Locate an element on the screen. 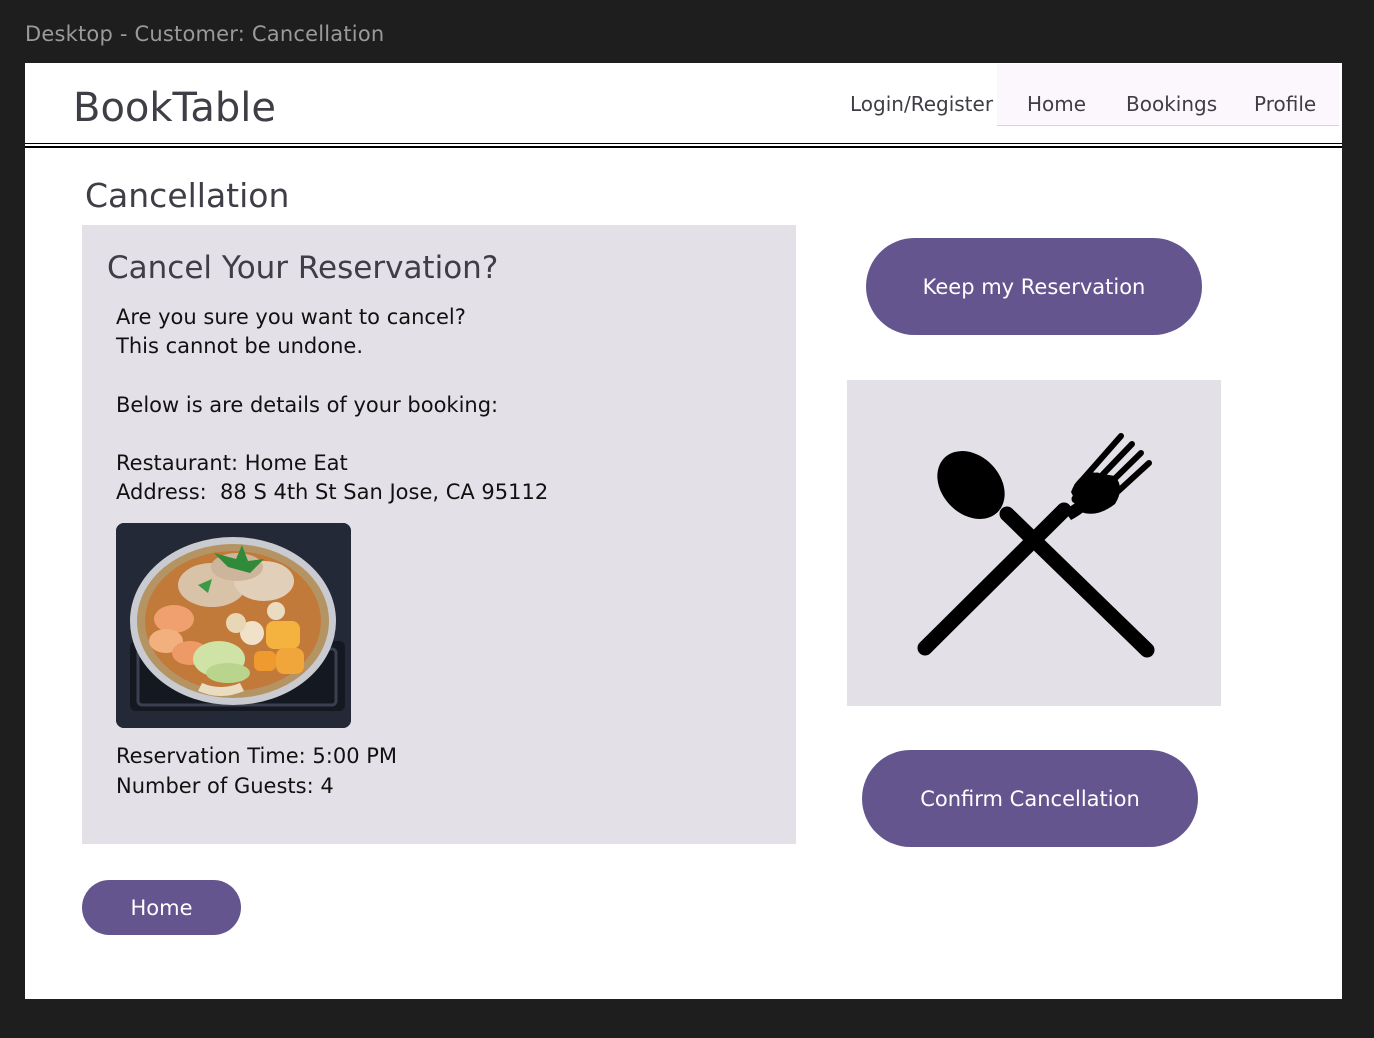  header-divider is located at coordinates (683, 147).